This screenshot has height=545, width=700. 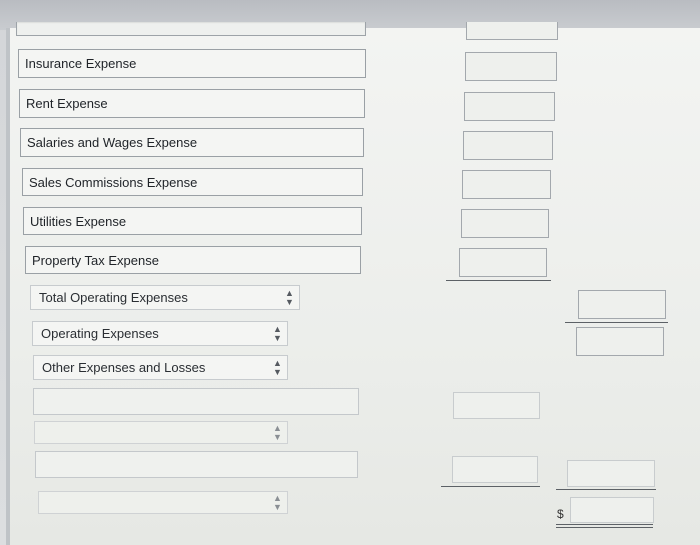 I want to click on row-label-utilities: Utilities Expense, so click(x=192, y=221).